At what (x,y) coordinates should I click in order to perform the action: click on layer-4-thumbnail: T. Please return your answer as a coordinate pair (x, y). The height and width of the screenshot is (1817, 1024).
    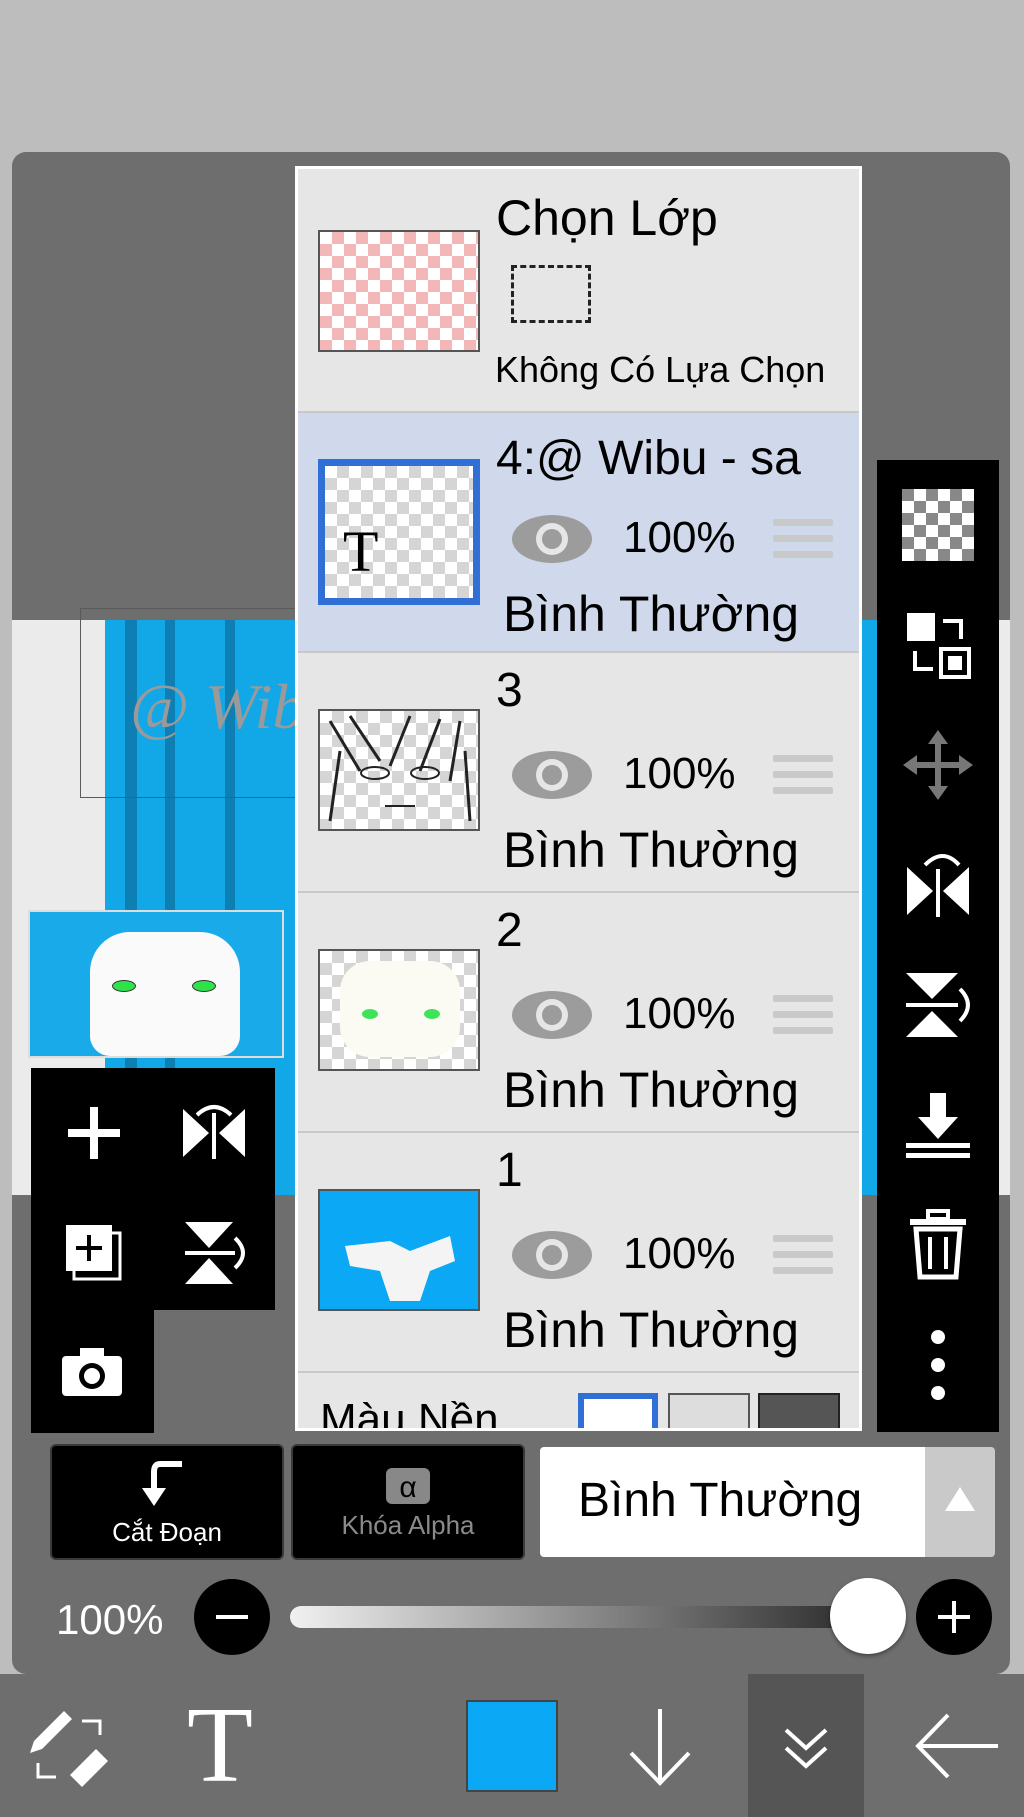
    Looking at the image, I should click on (399, 532).